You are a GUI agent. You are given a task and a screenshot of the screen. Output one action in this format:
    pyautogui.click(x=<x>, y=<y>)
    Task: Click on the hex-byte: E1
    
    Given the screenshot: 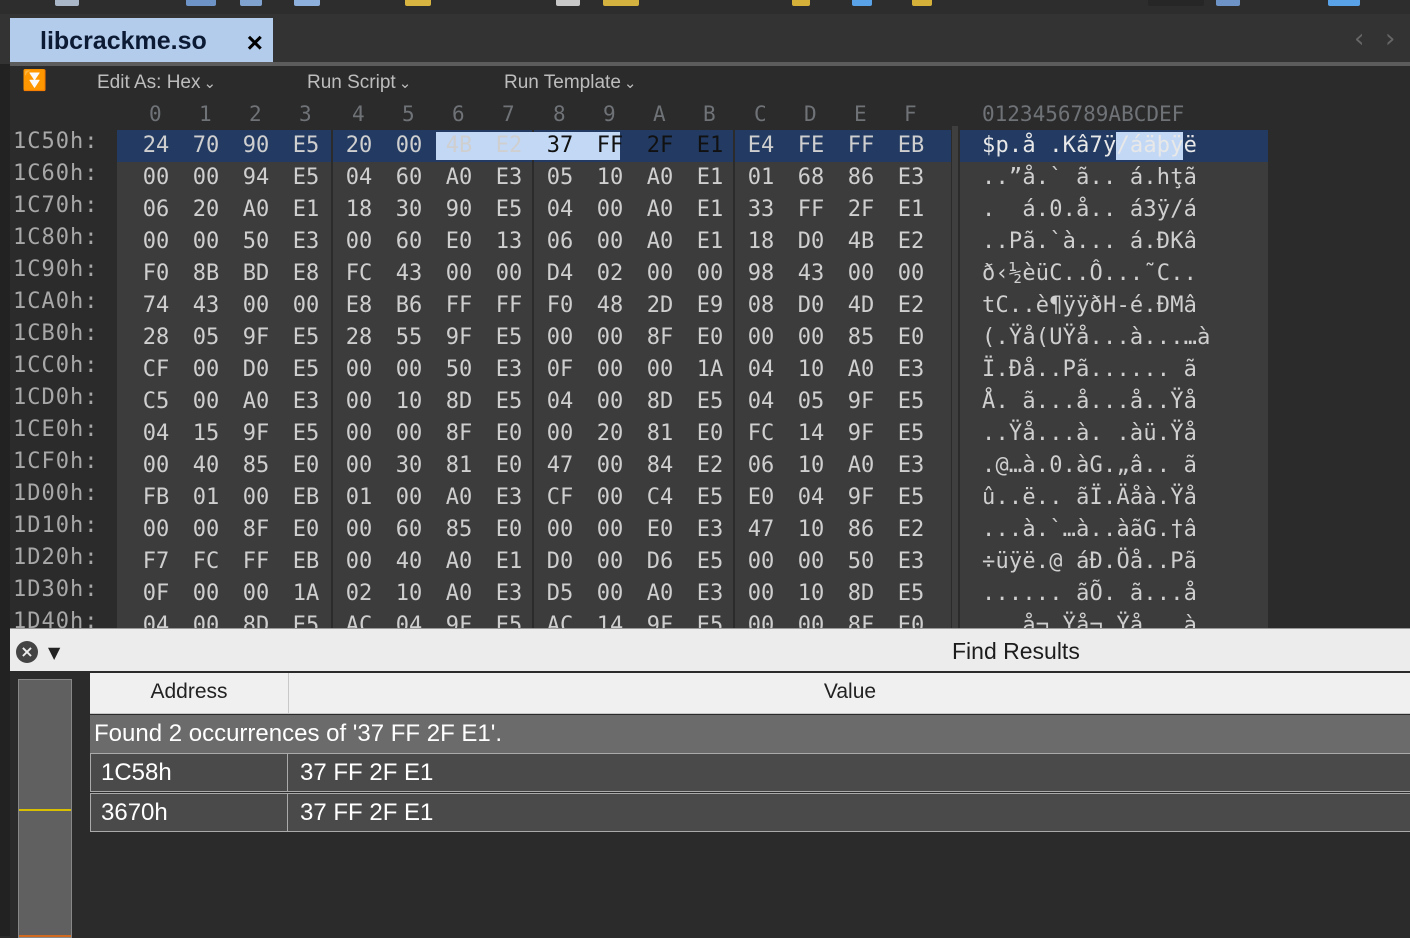 What is the action you would take?
    pyautogui.click(x=710, y=145)
    